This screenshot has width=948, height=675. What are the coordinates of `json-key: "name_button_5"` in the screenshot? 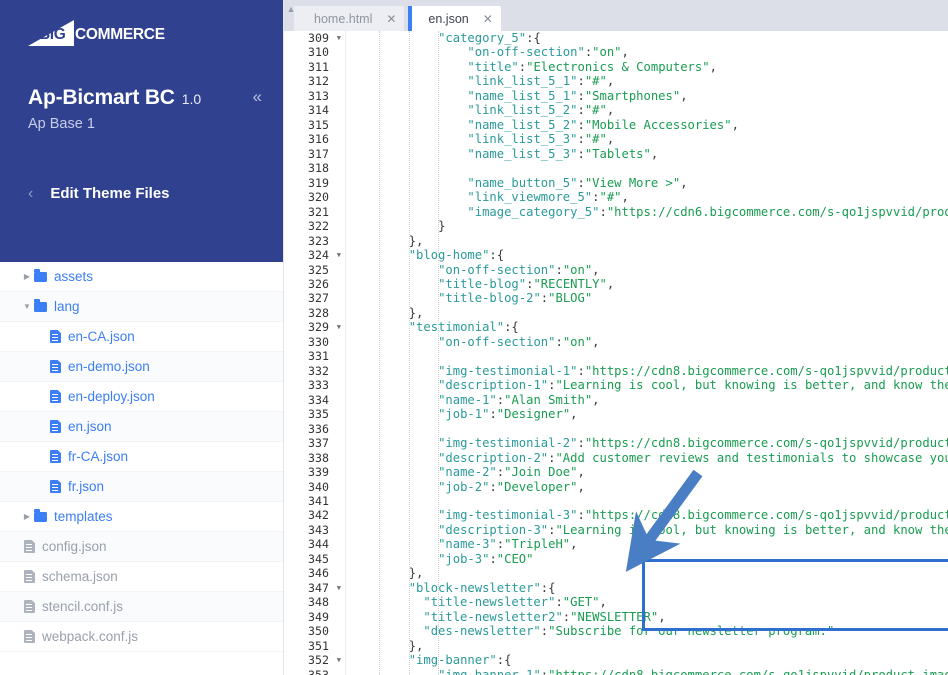 It's located at (522, 182).